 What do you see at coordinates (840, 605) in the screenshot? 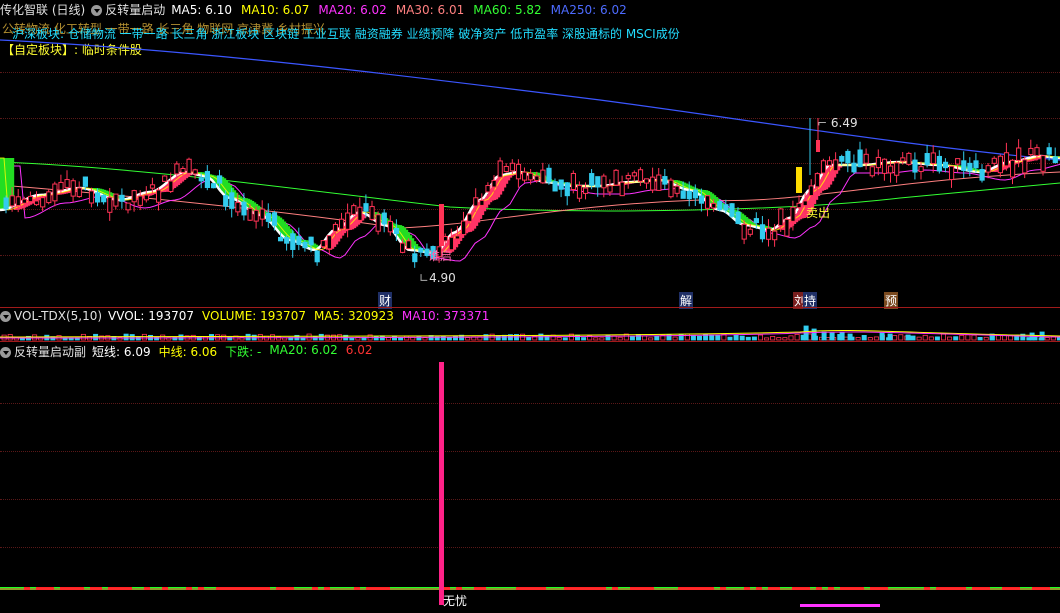
I see `sub-bottom-marker` at bounding box center [840, 605].